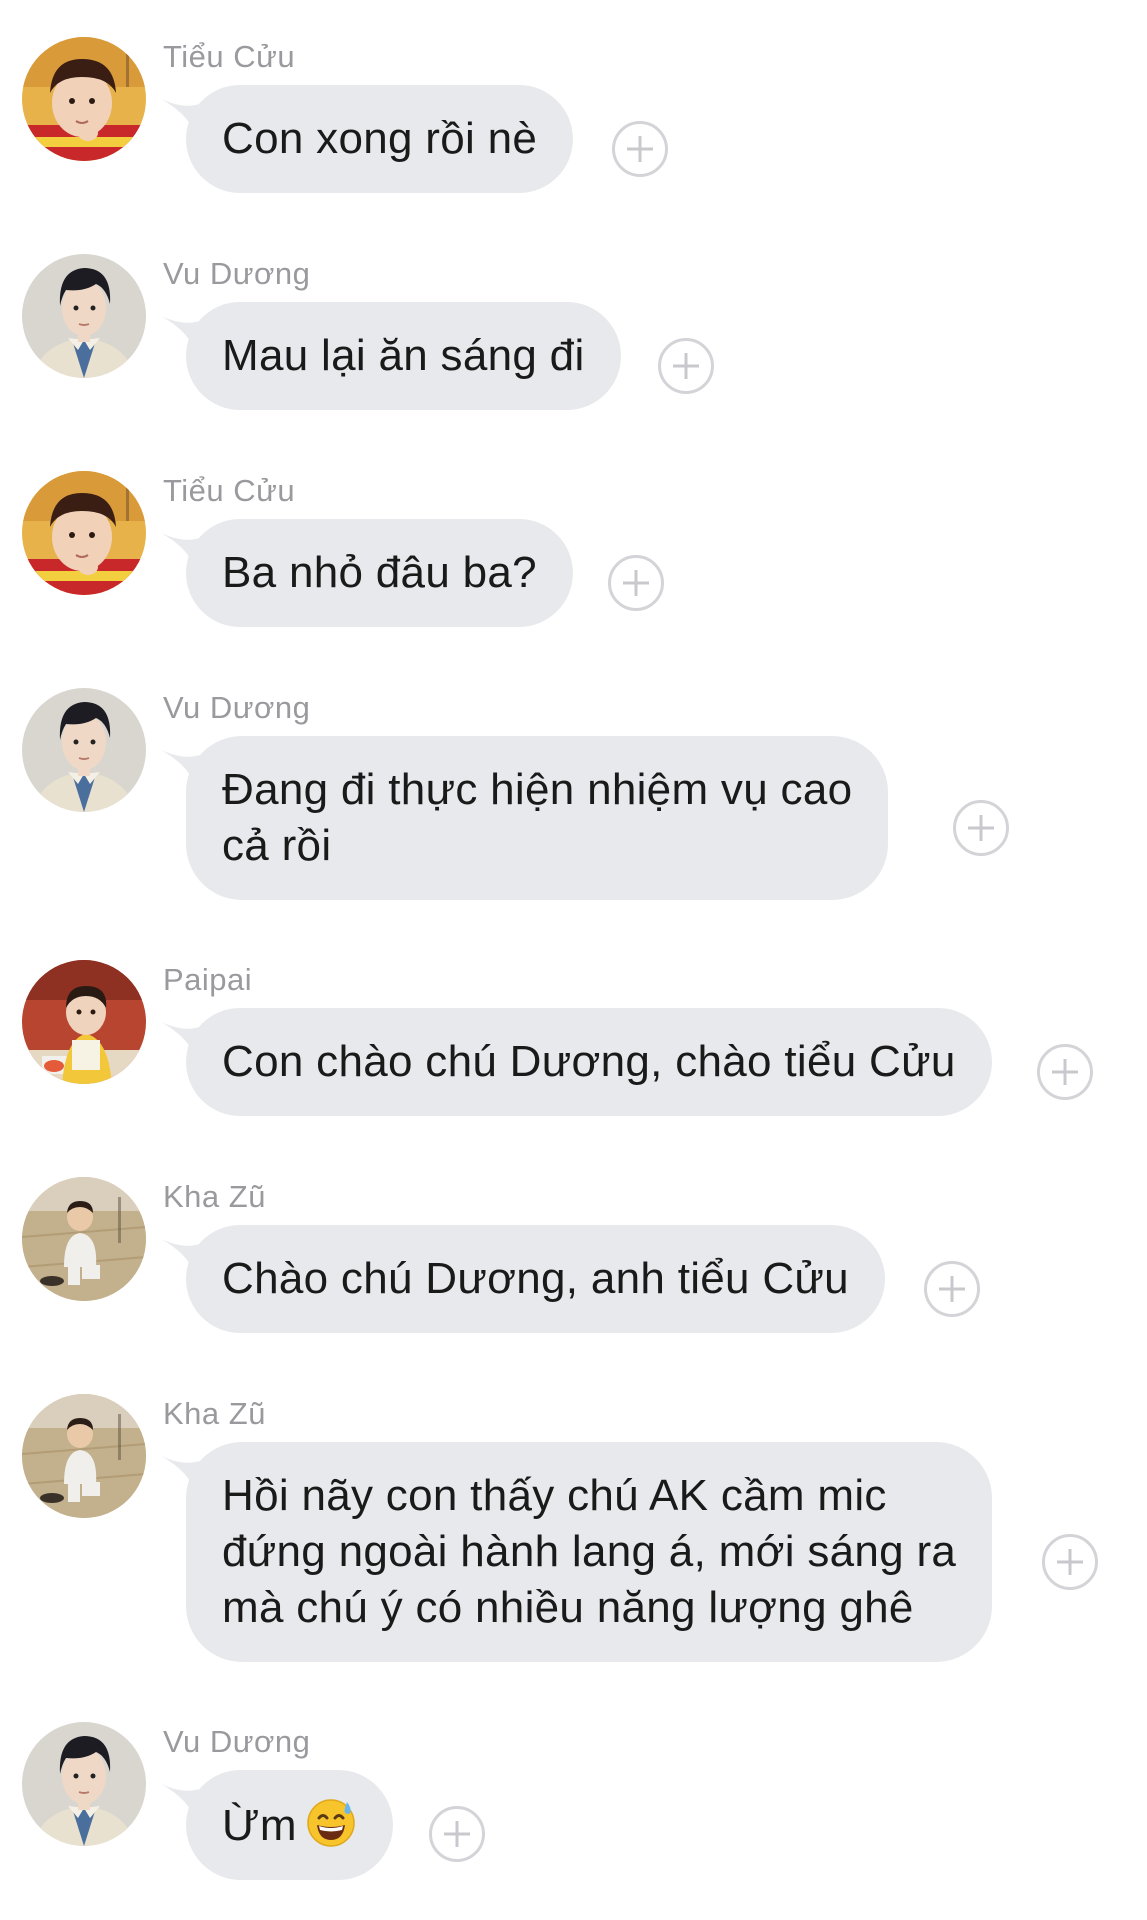 The height and width of the screenshot is (1920, 1147). I want to click on message-bubble-wrap: Con xong rồi nè, so click(368, 139).